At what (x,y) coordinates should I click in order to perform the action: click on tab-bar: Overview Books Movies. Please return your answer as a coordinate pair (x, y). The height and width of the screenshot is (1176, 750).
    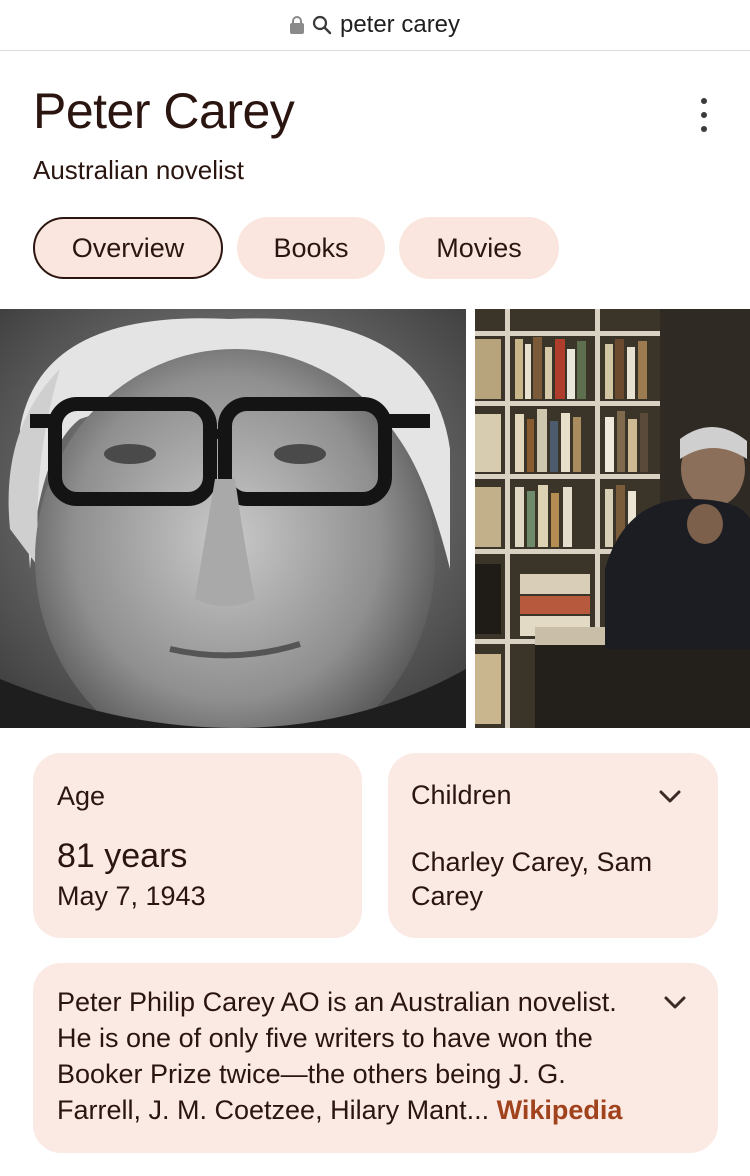
    Looking at the image, I should click on (296, 248).